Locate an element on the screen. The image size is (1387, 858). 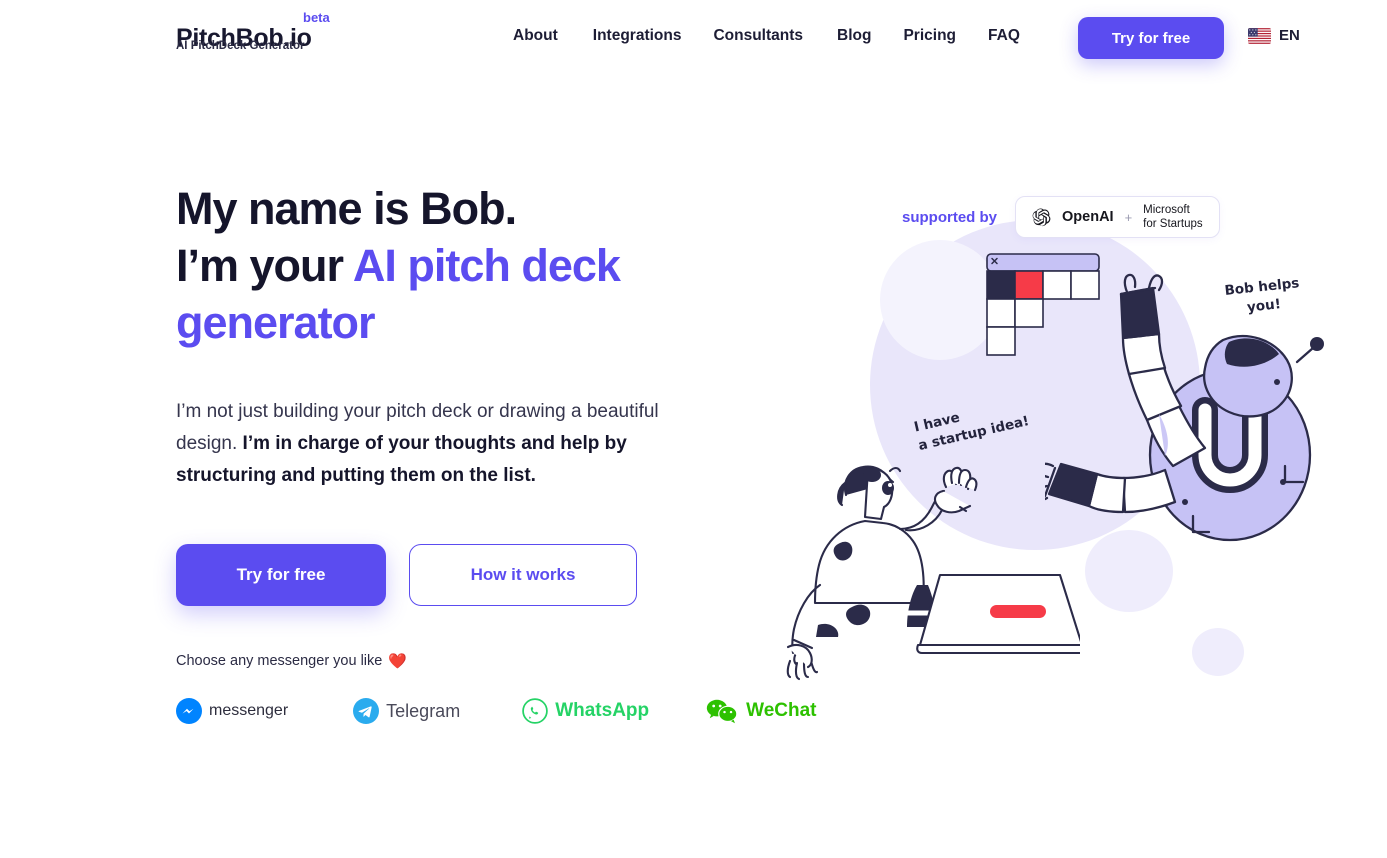
messenger-list: messenger Telegram WhatsApp WeChat is located at coordinates (496, 711).